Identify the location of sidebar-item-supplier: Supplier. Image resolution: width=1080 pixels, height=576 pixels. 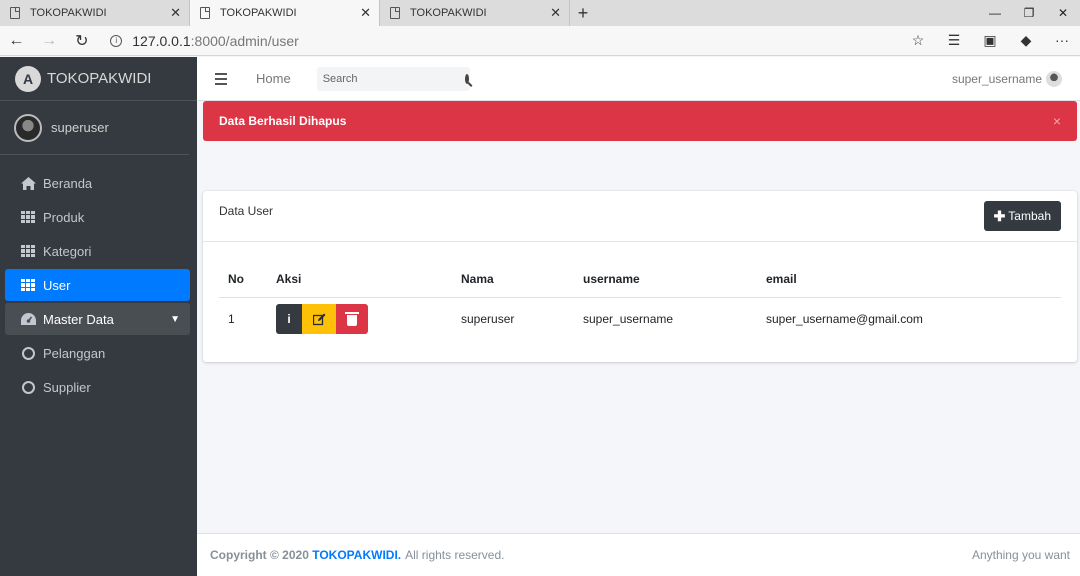
(97, 387).